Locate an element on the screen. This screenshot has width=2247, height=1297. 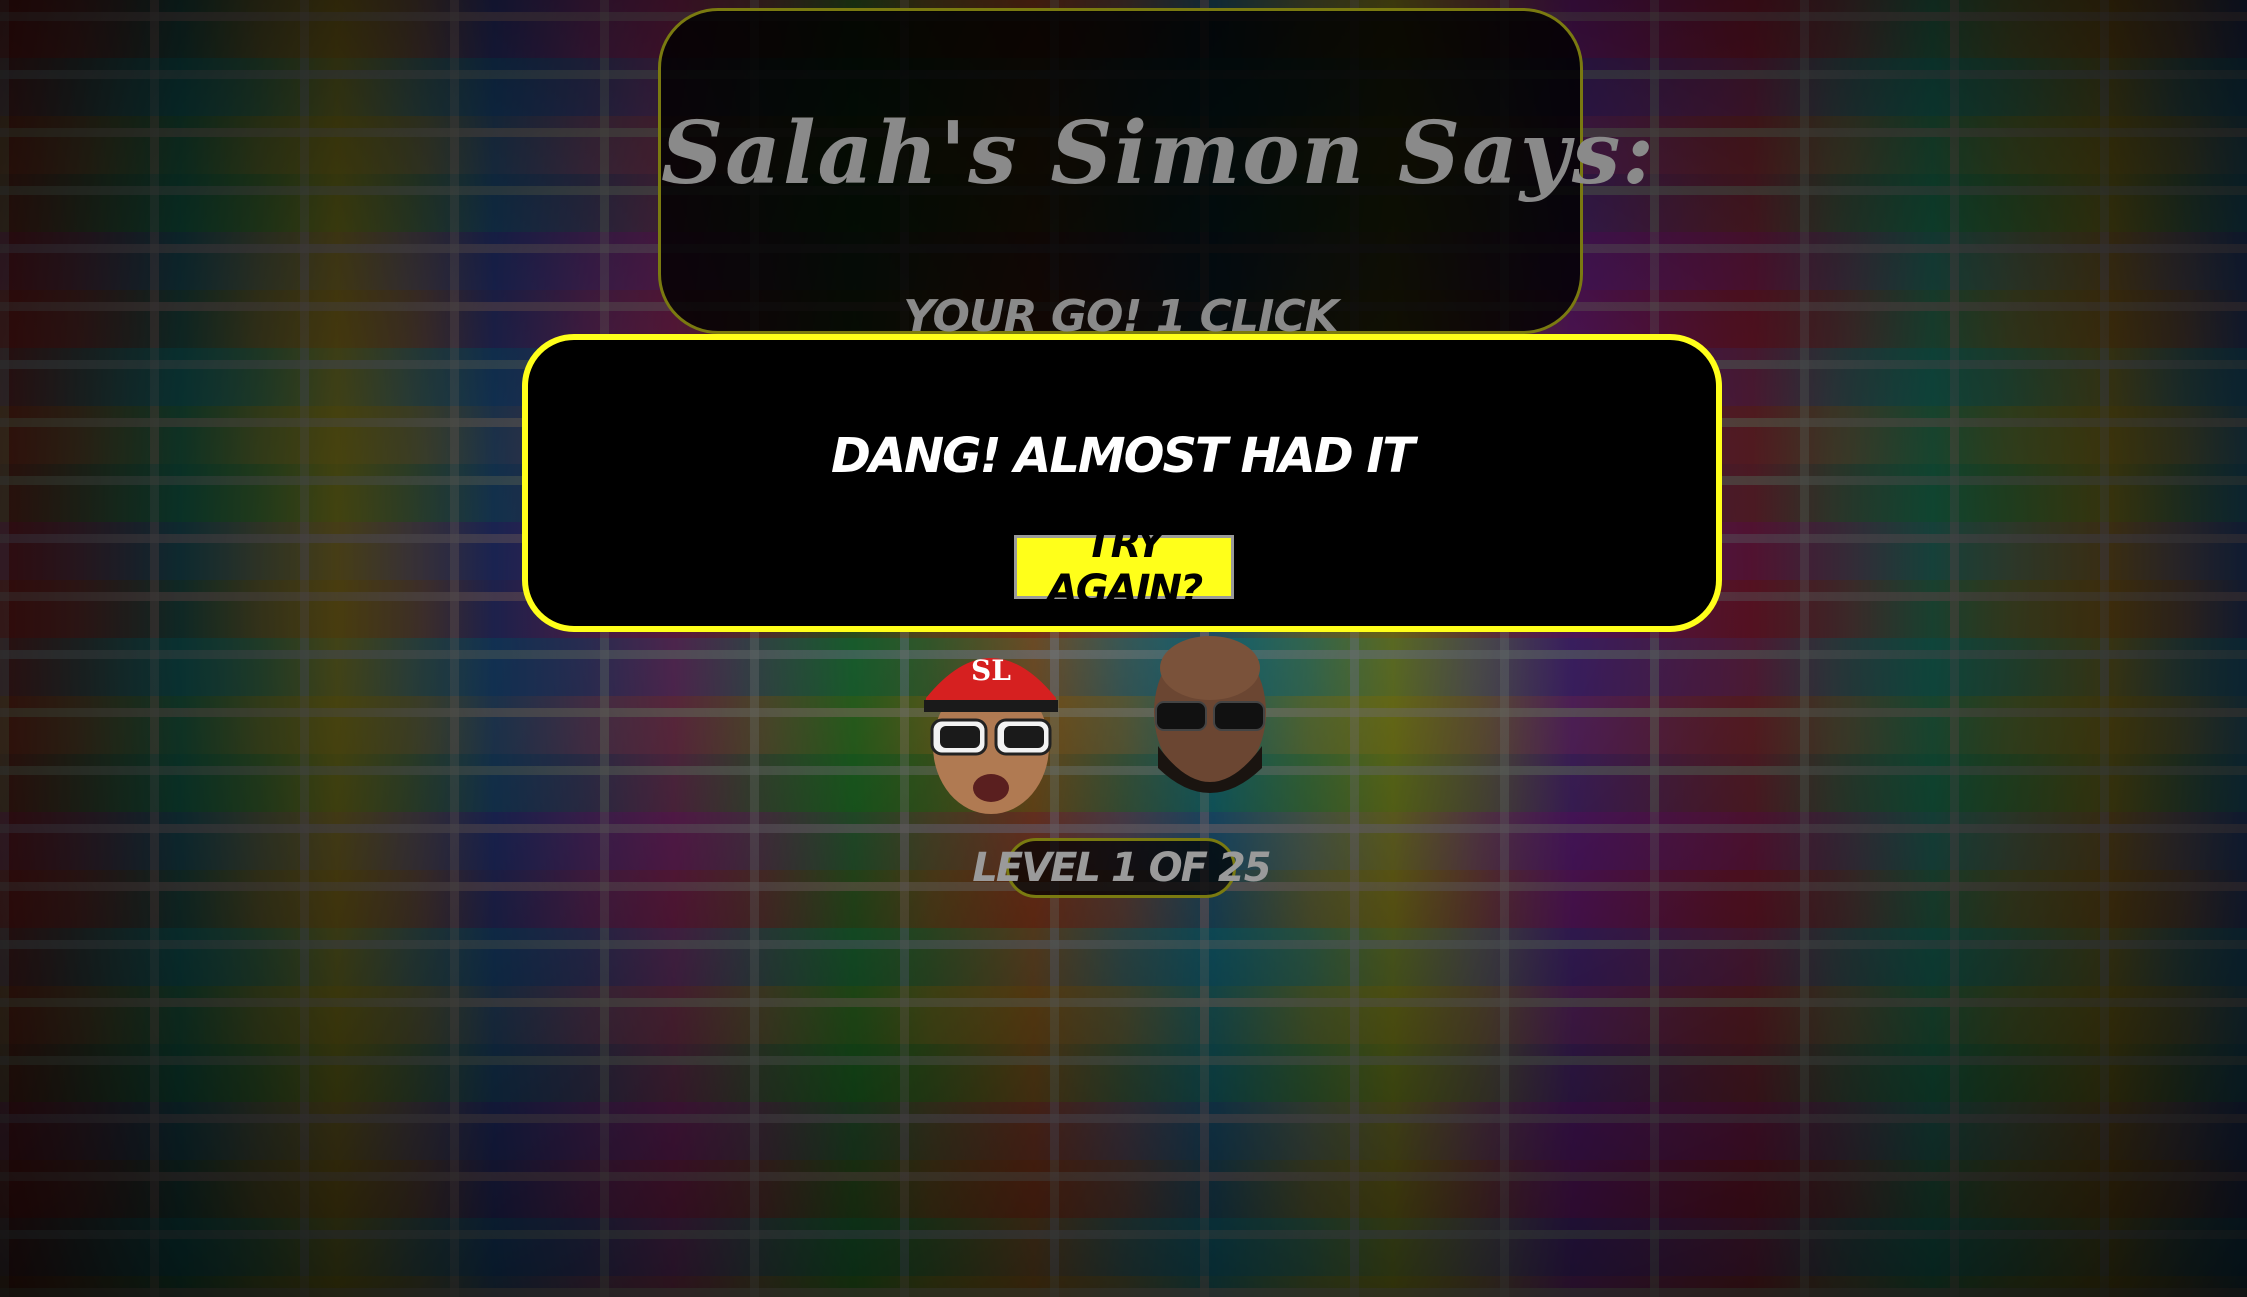
header-panel: Salah's Simon Says: YOUR GO! 1 CLICK is located at coordinates (1157, 175).